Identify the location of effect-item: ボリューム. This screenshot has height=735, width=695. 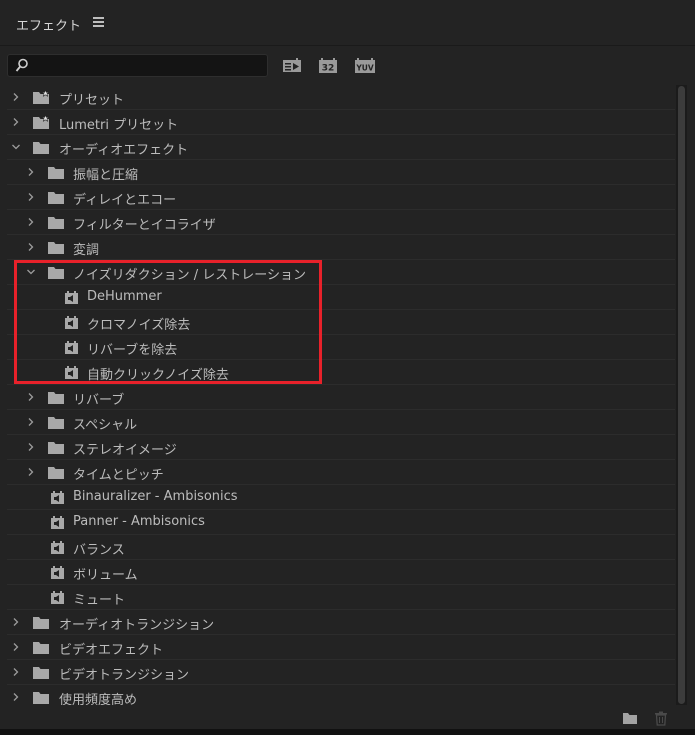
(341, 572).